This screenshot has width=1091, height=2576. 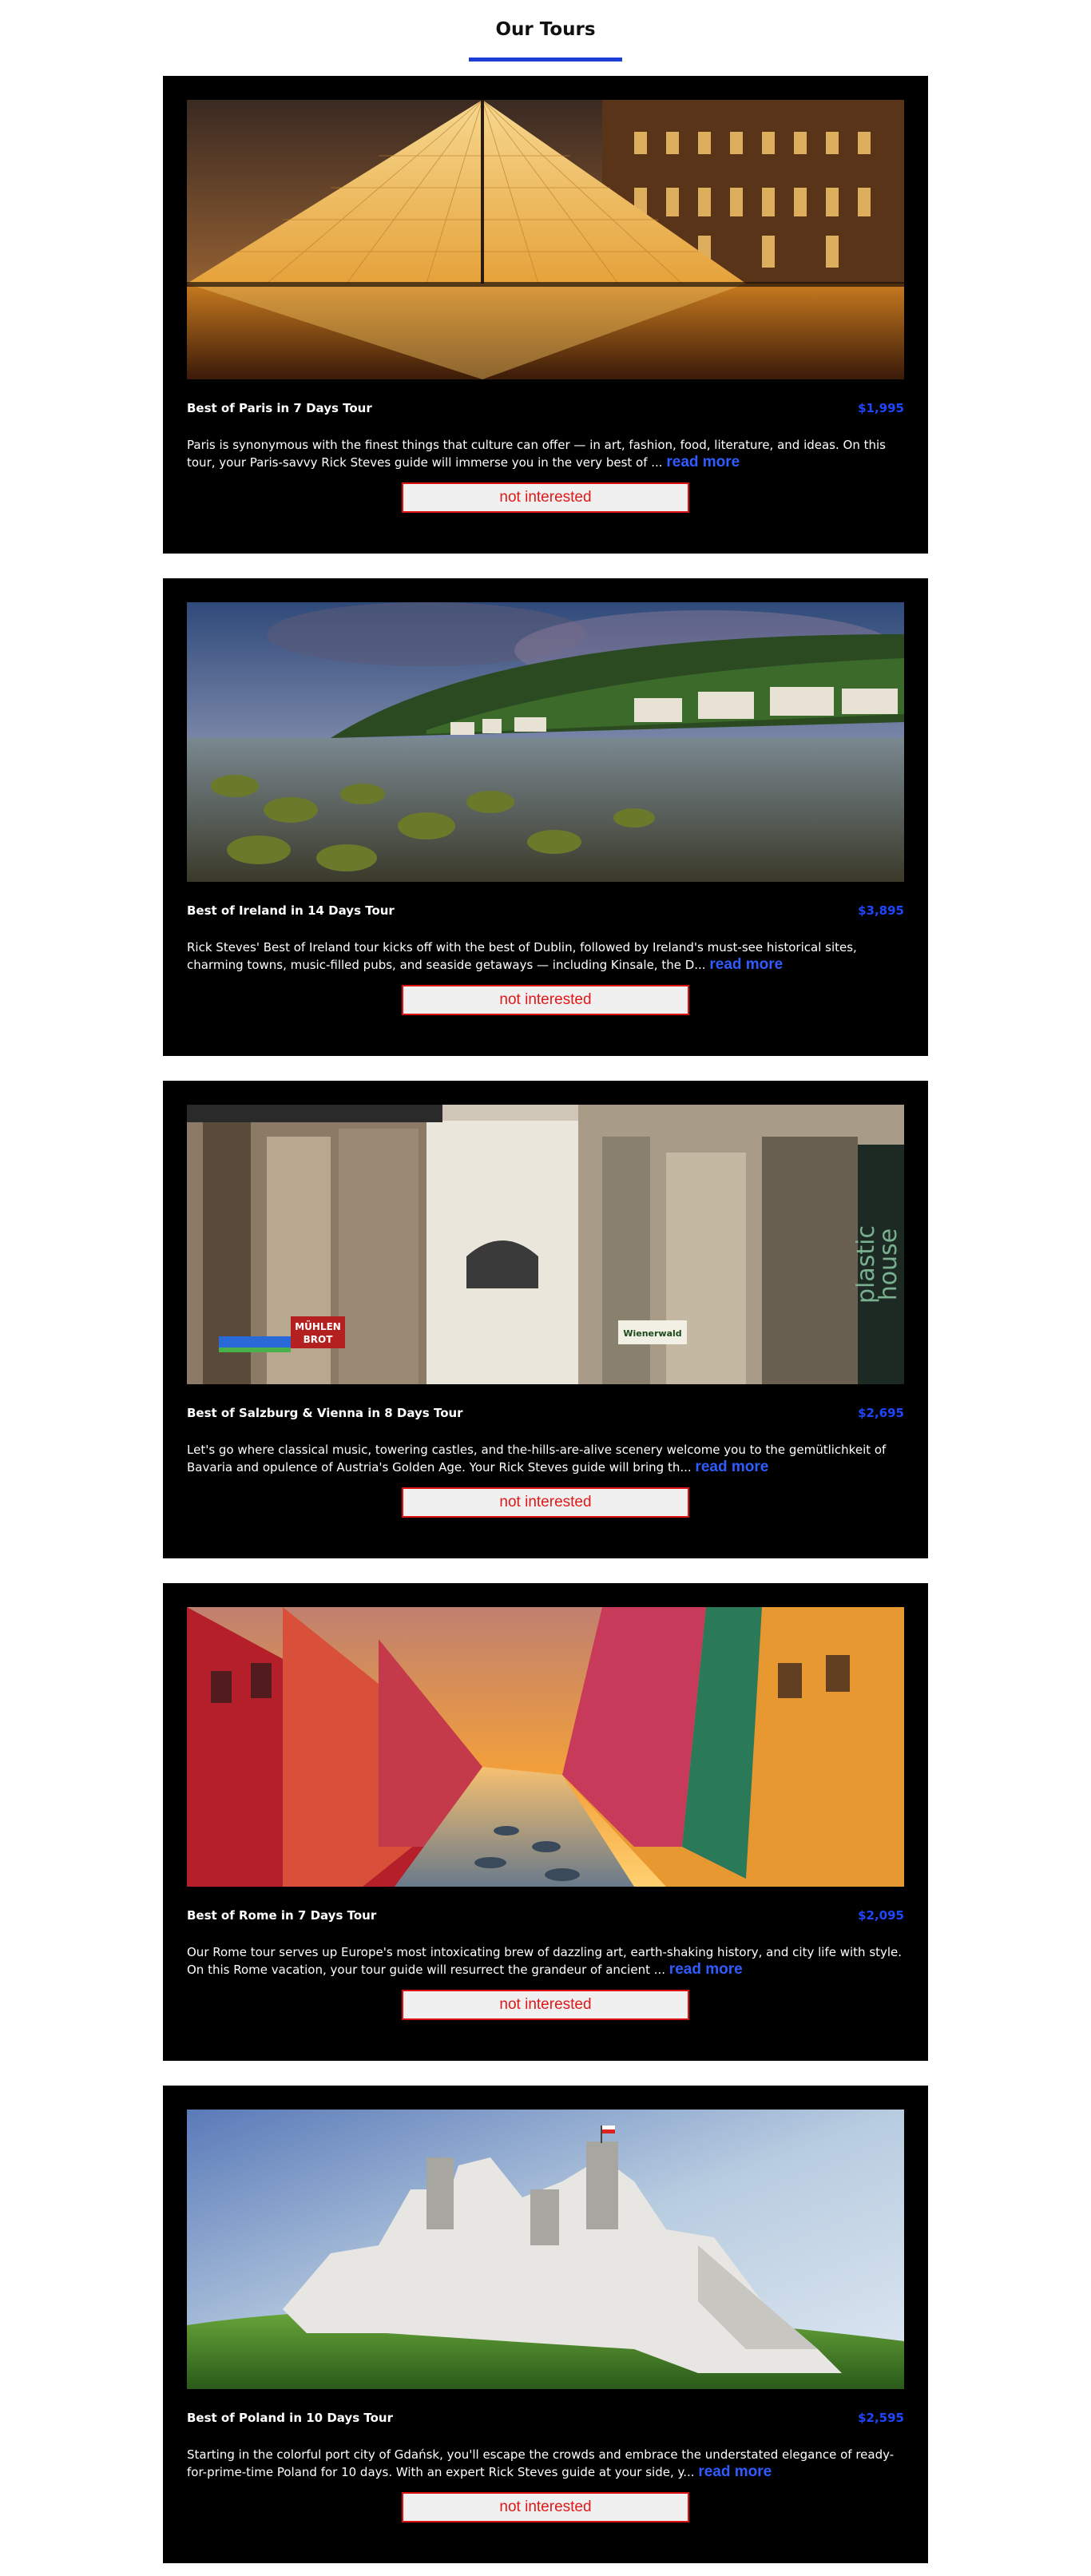 I want to click on tour-image-salzburg-vienna: MÜHLEN BROT Wienerwald plastic house, so click(x=545, y=1244).